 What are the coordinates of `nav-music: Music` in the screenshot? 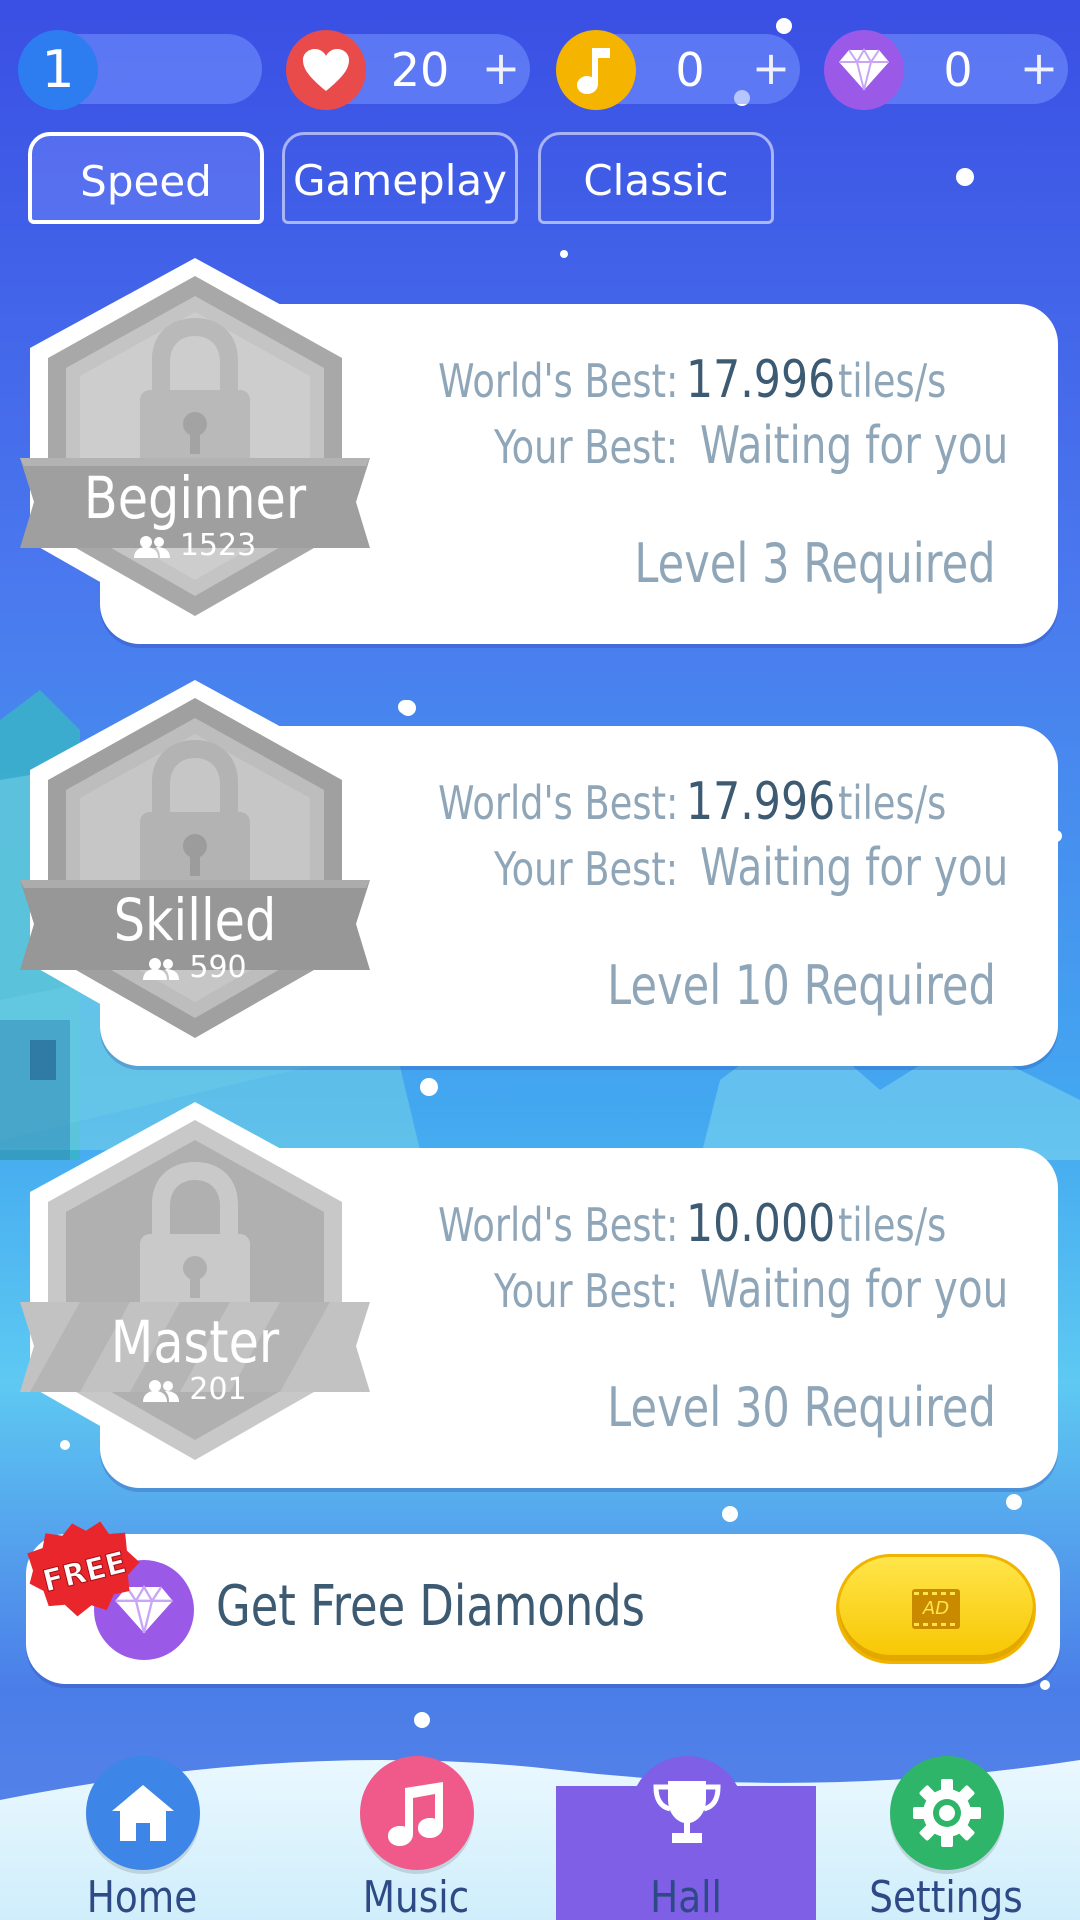 It's located at (416, 1838).